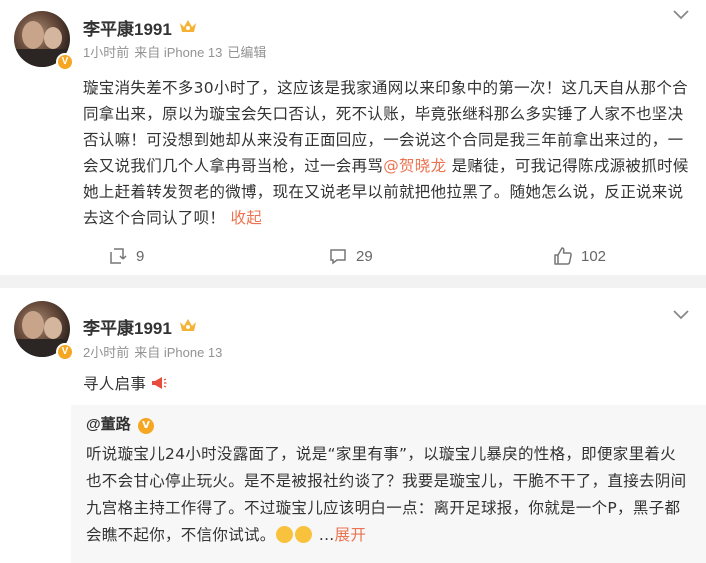 This screenshot has height=563, width=706. I want to click on repost-count: 9, so click(140, 256).